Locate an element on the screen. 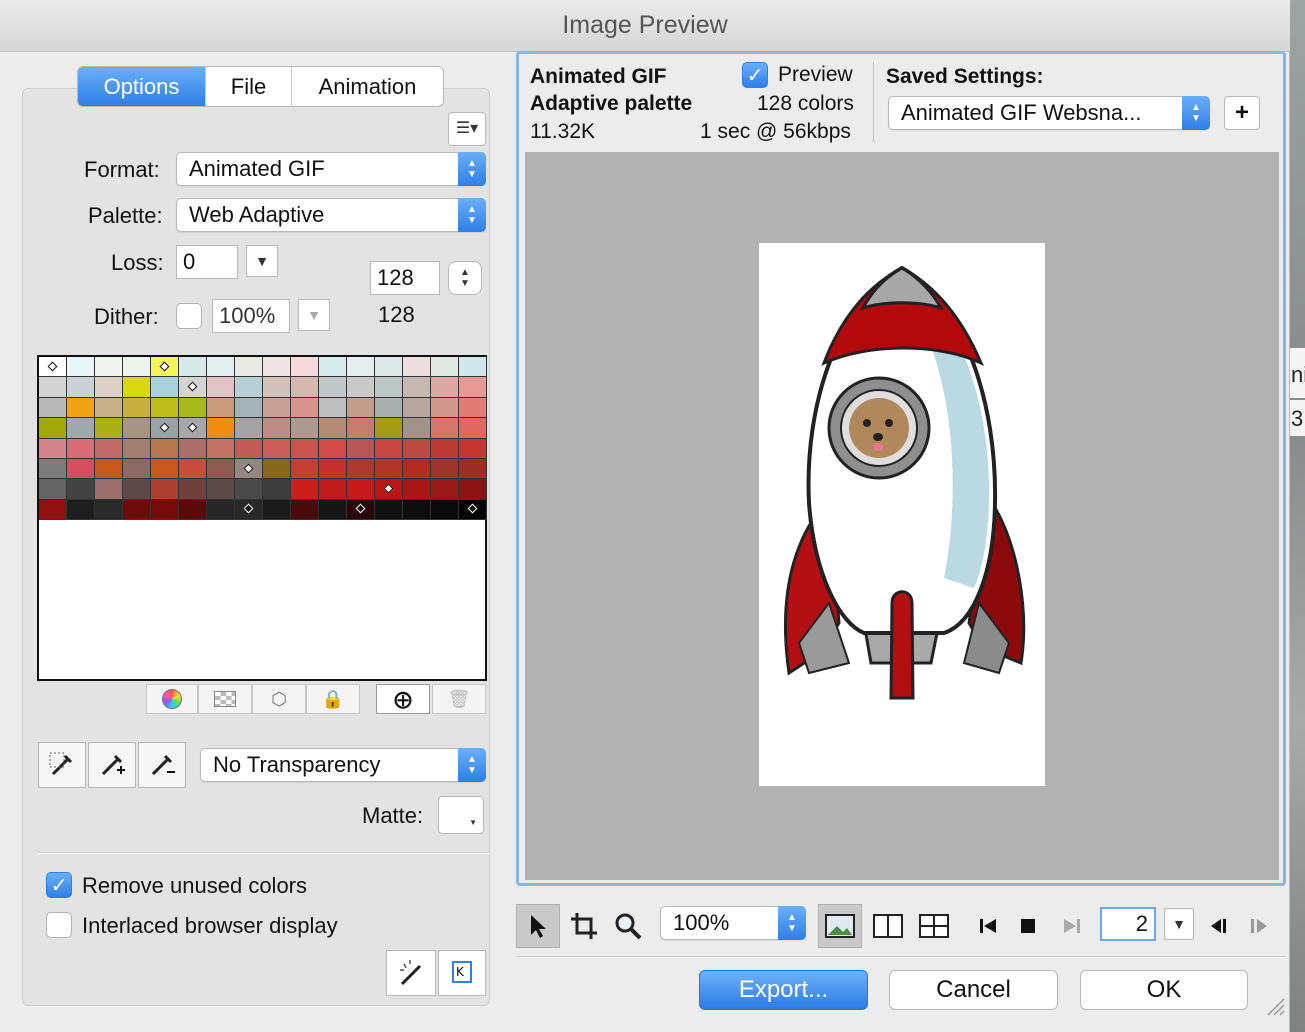 The height and width of the screenshot is (1032, 1305). color-wheel-button is located at coordinates (172, 699).